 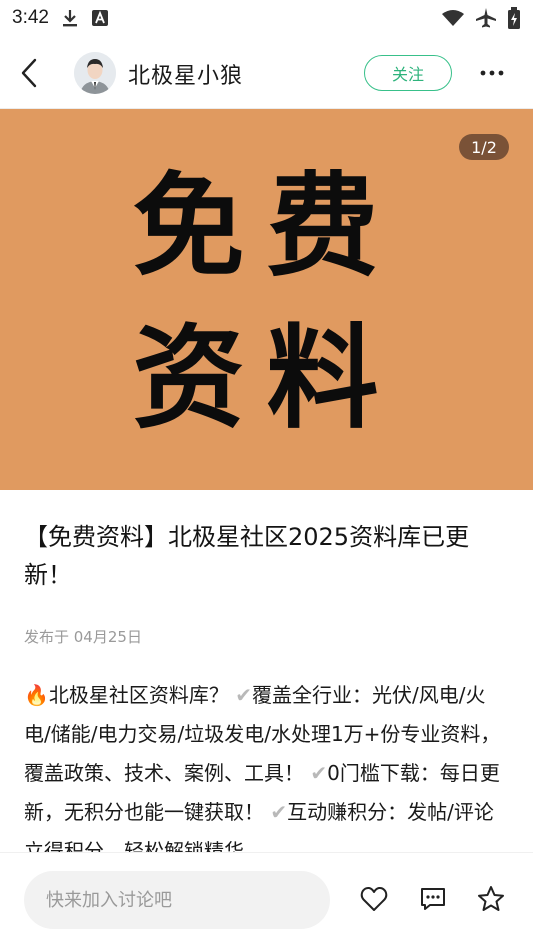 What do you see at coordinates (36, 695) in the screenshot?
I see `fire-emoji-icon: 🔥` at bounding box center [36, 695].